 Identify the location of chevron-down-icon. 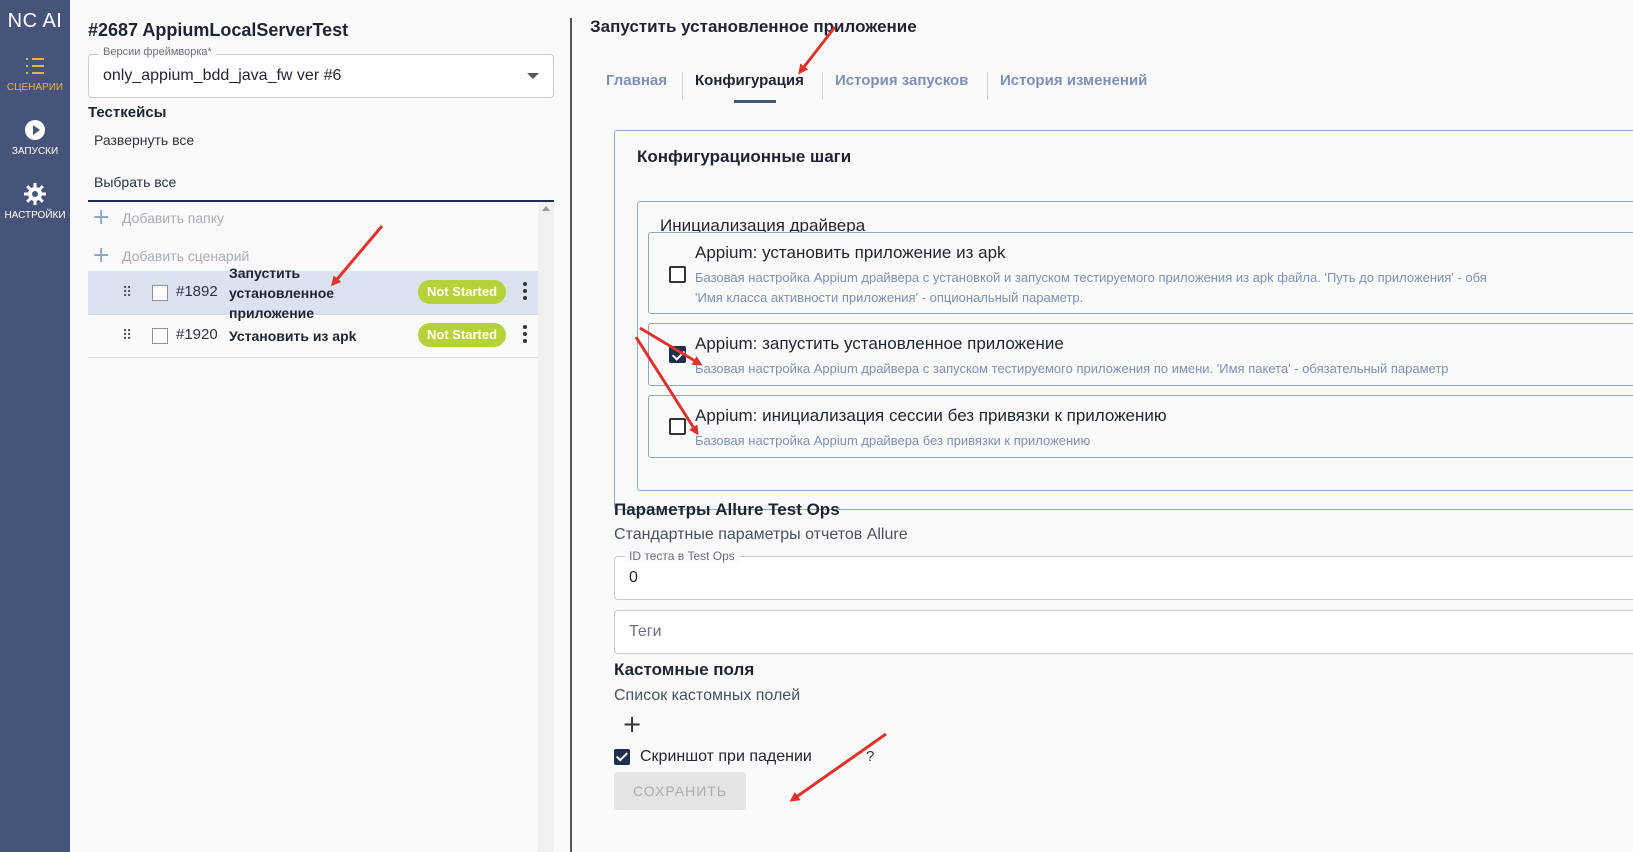
(533, 76).